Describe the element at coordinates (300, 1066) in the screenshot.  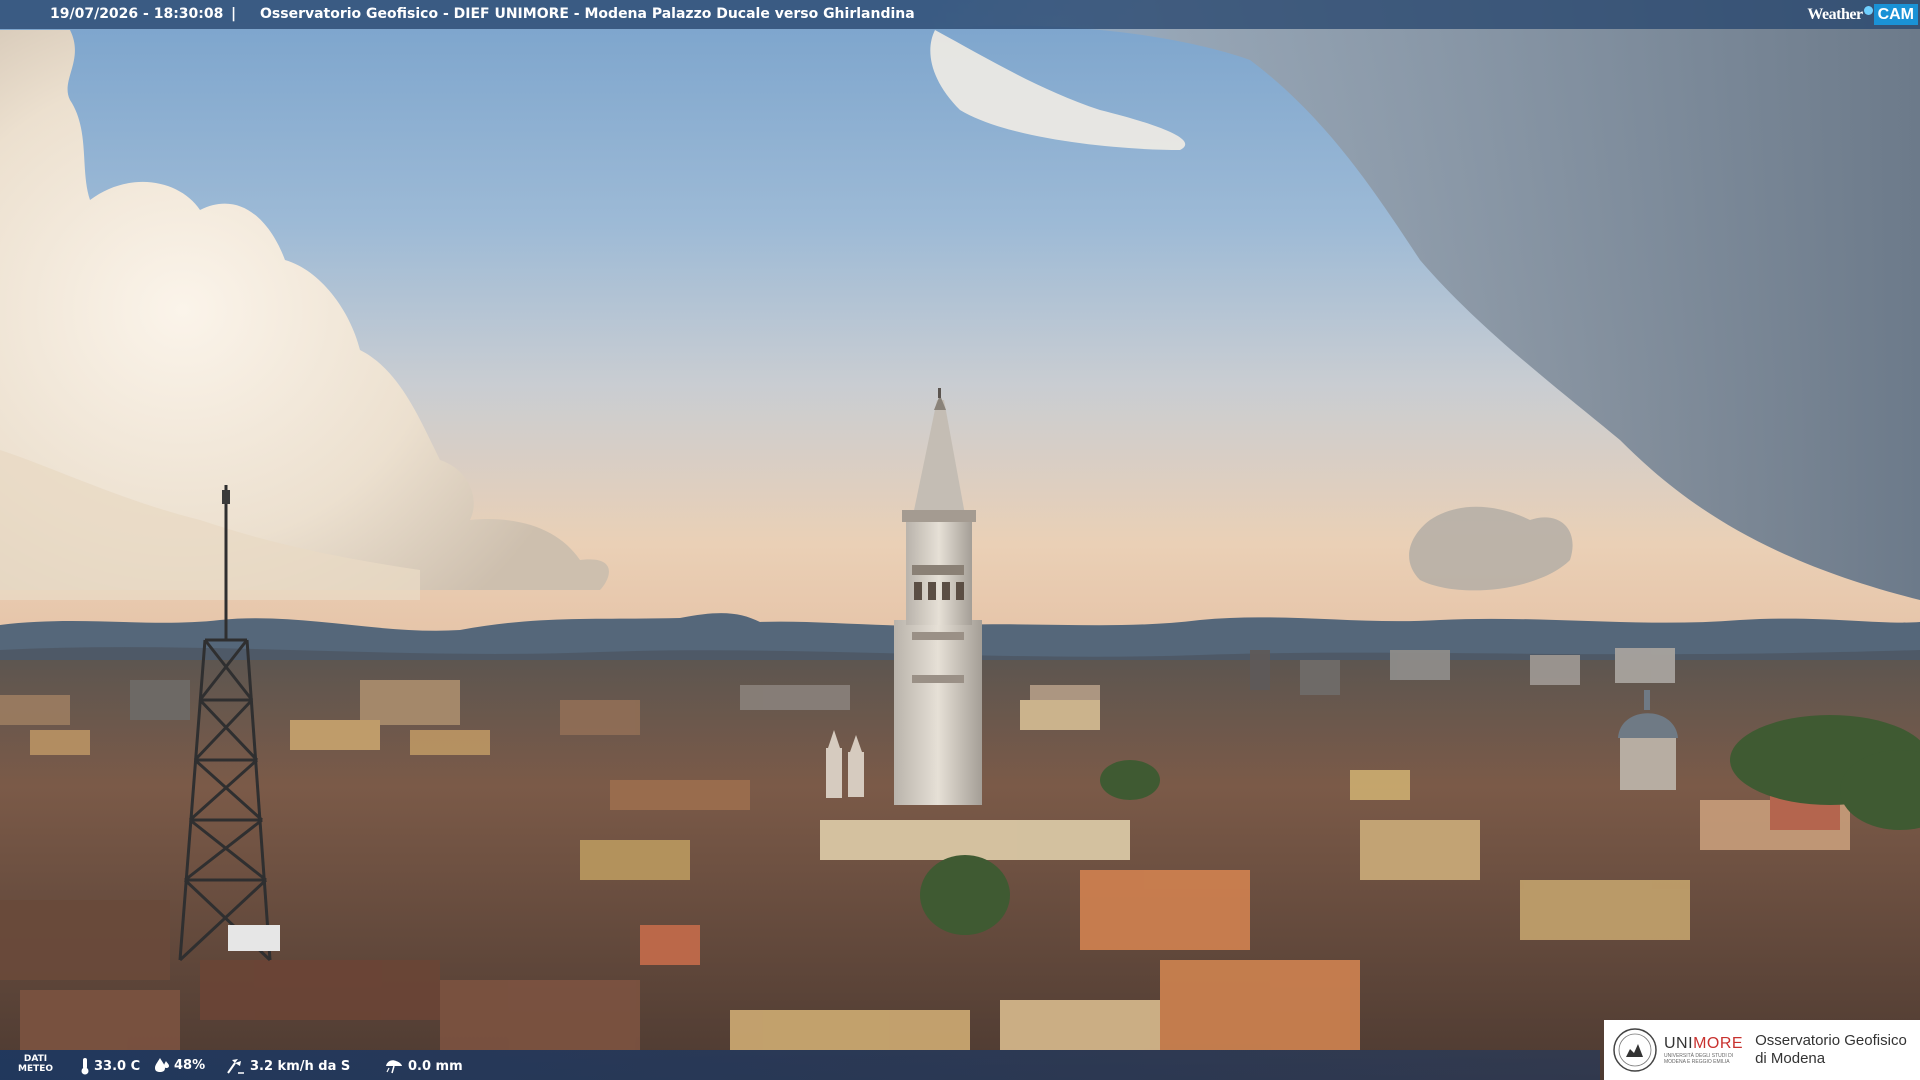
I see `wind-value: 3.2 km/h da S` at that location.